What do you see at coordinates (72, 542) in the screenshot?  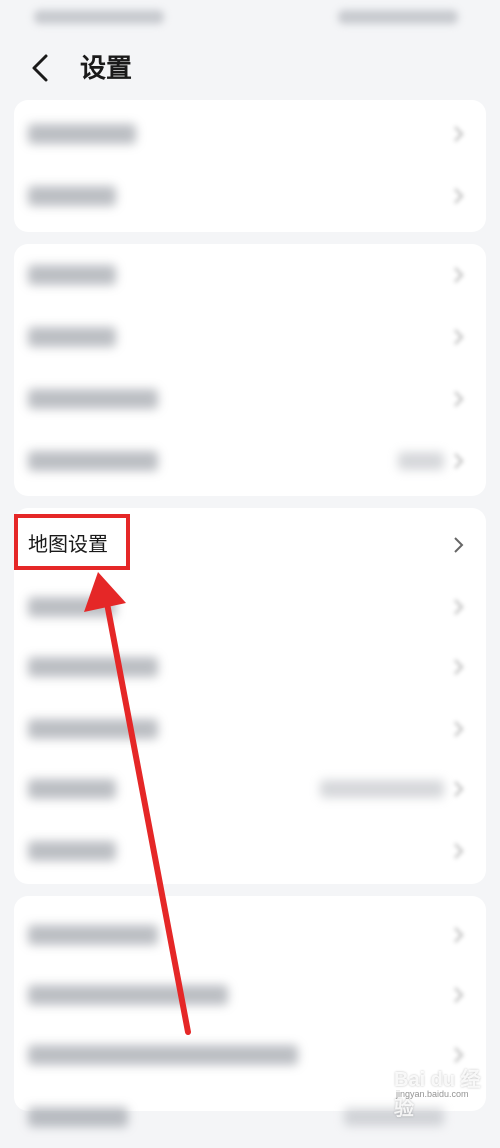 I see `annotation-highlight-box` at bounding box center [72, 542].